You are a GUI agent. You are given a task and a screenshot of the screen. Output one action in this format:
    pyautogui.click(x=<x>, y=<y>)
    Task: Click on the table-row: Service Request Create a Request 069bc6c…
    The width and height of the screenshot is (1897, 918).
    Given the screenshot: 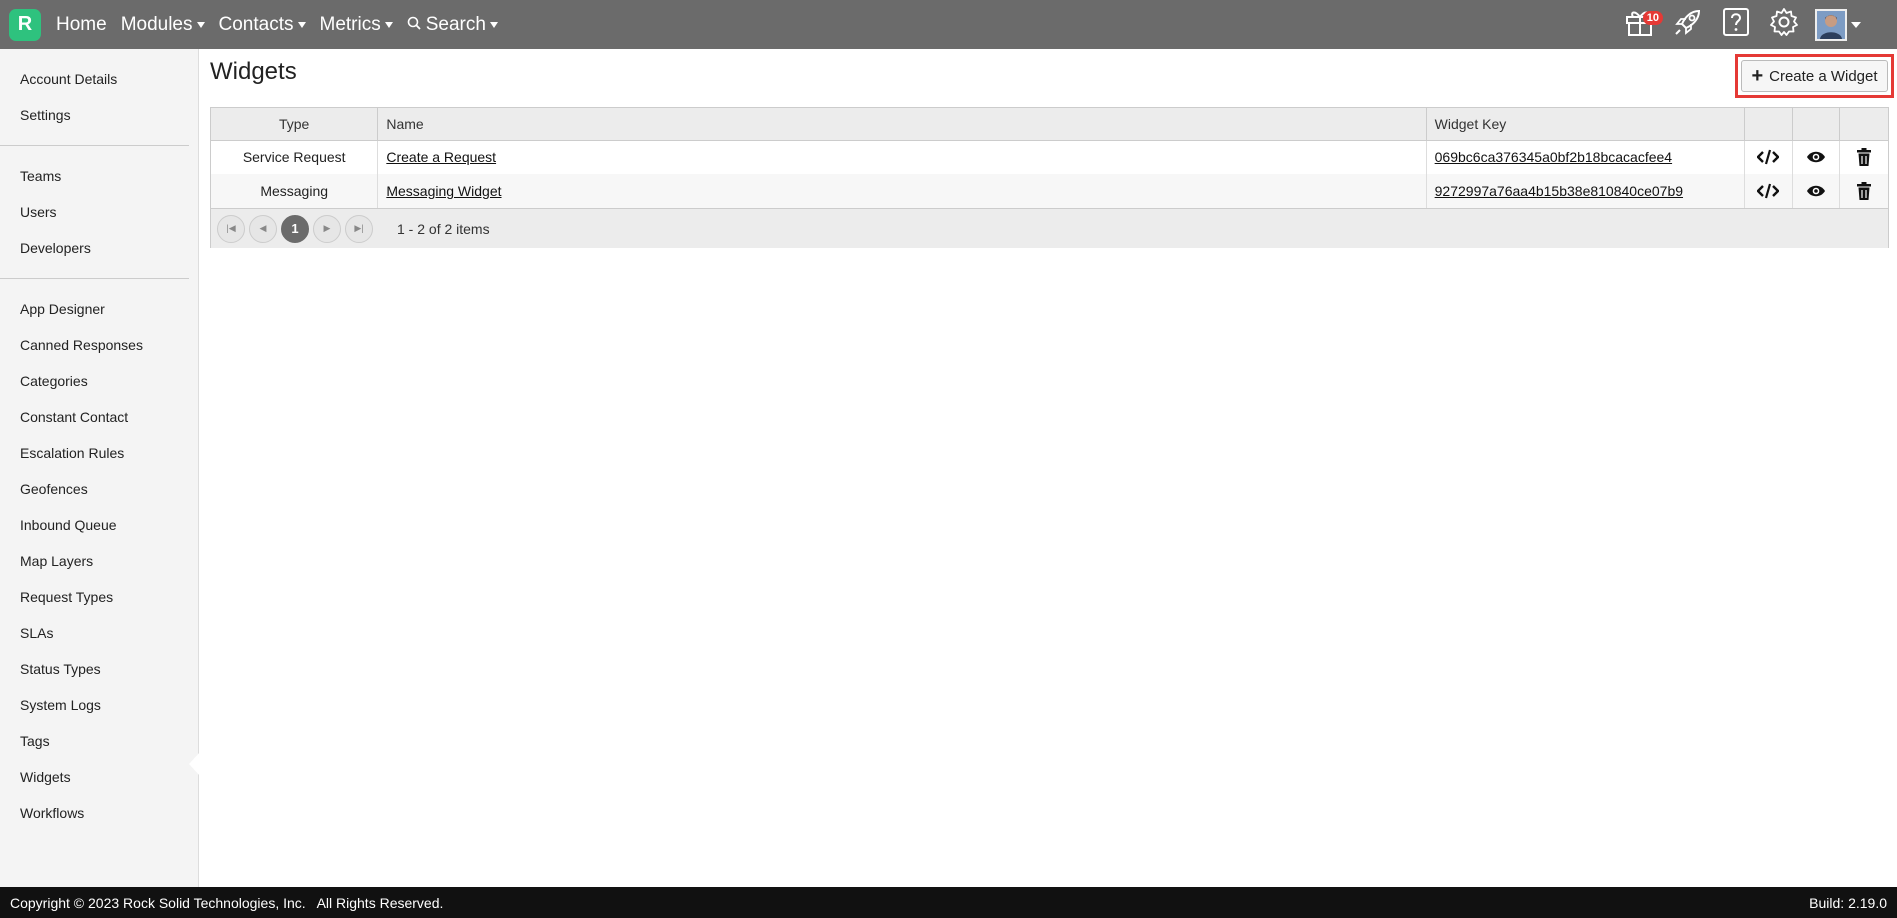 What is the action you would take?
    pyautogui.click(x=1049, y=157)
    